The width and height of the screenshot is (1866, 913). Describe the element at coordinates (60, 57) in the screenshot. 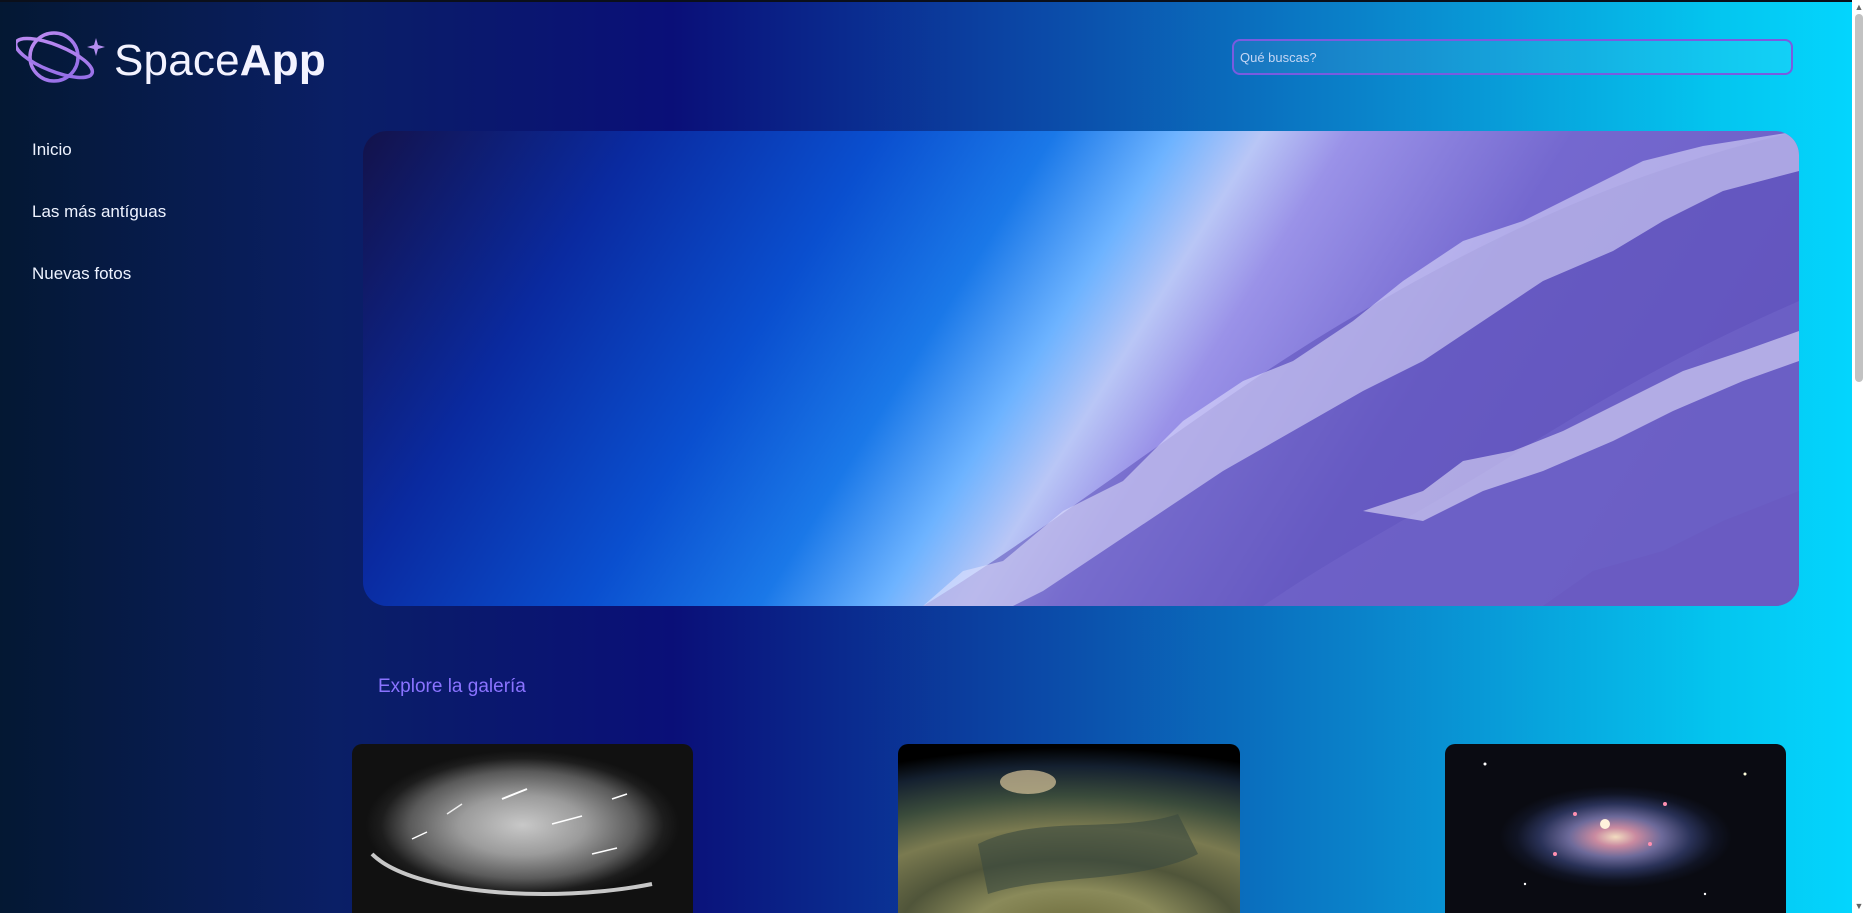

I see `planet-logo-icon` at that location.